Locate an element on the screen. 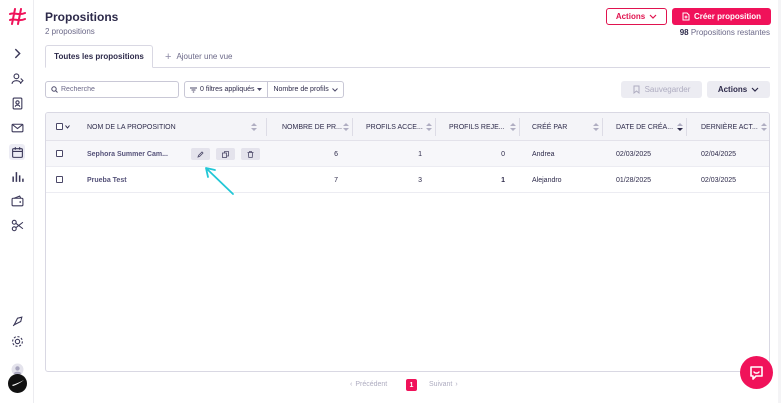 This screenshot has height=403, width=781. profiles-count: 6 is located at coordinates (336, 154).